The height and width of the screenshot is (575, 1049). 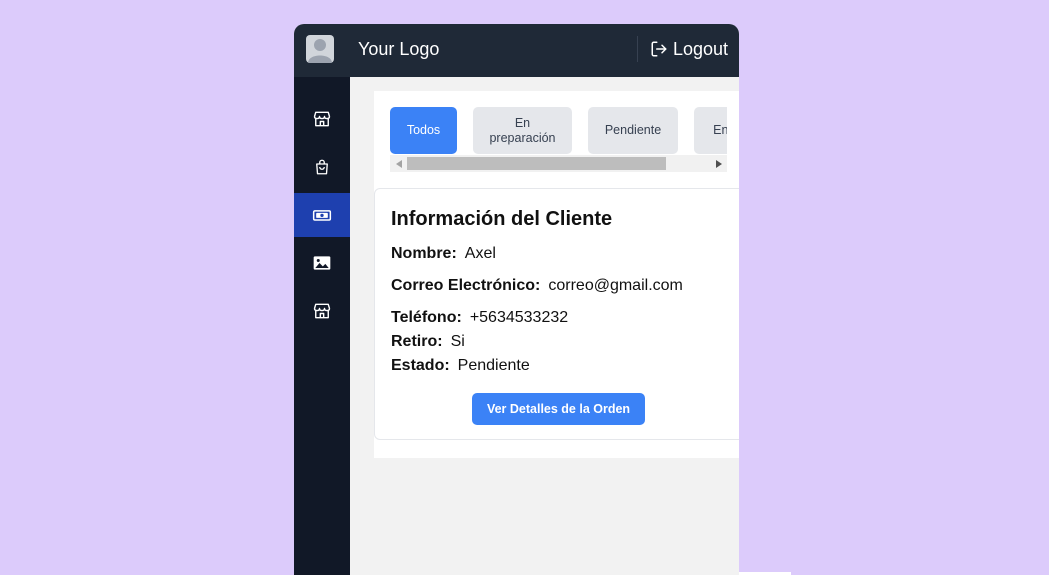 What do you see at coordinates (659, 49) in the screenshot?
I see `logout-icon` at bounding box center [659, 49].